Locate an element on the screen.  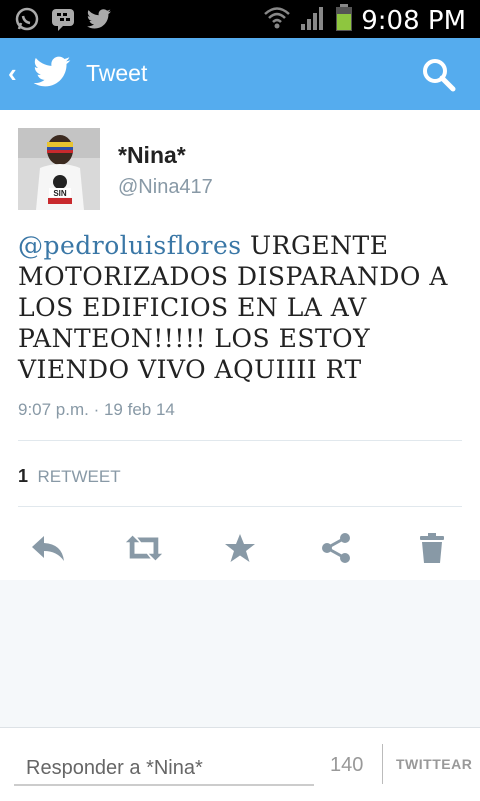
wifi-icon is located at coordinates (277, 20).